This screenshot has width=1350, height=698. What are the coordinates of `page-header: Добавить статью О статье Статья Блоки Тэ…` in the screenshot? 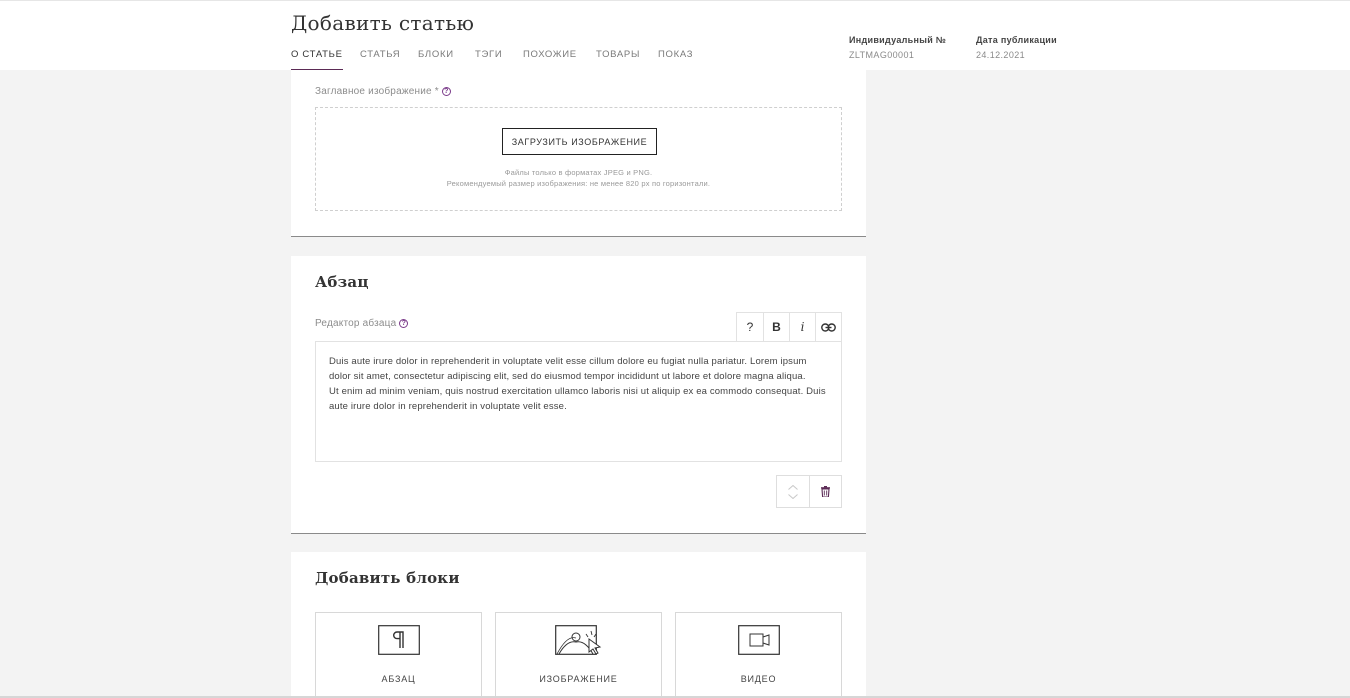 It's located at (675, 35).